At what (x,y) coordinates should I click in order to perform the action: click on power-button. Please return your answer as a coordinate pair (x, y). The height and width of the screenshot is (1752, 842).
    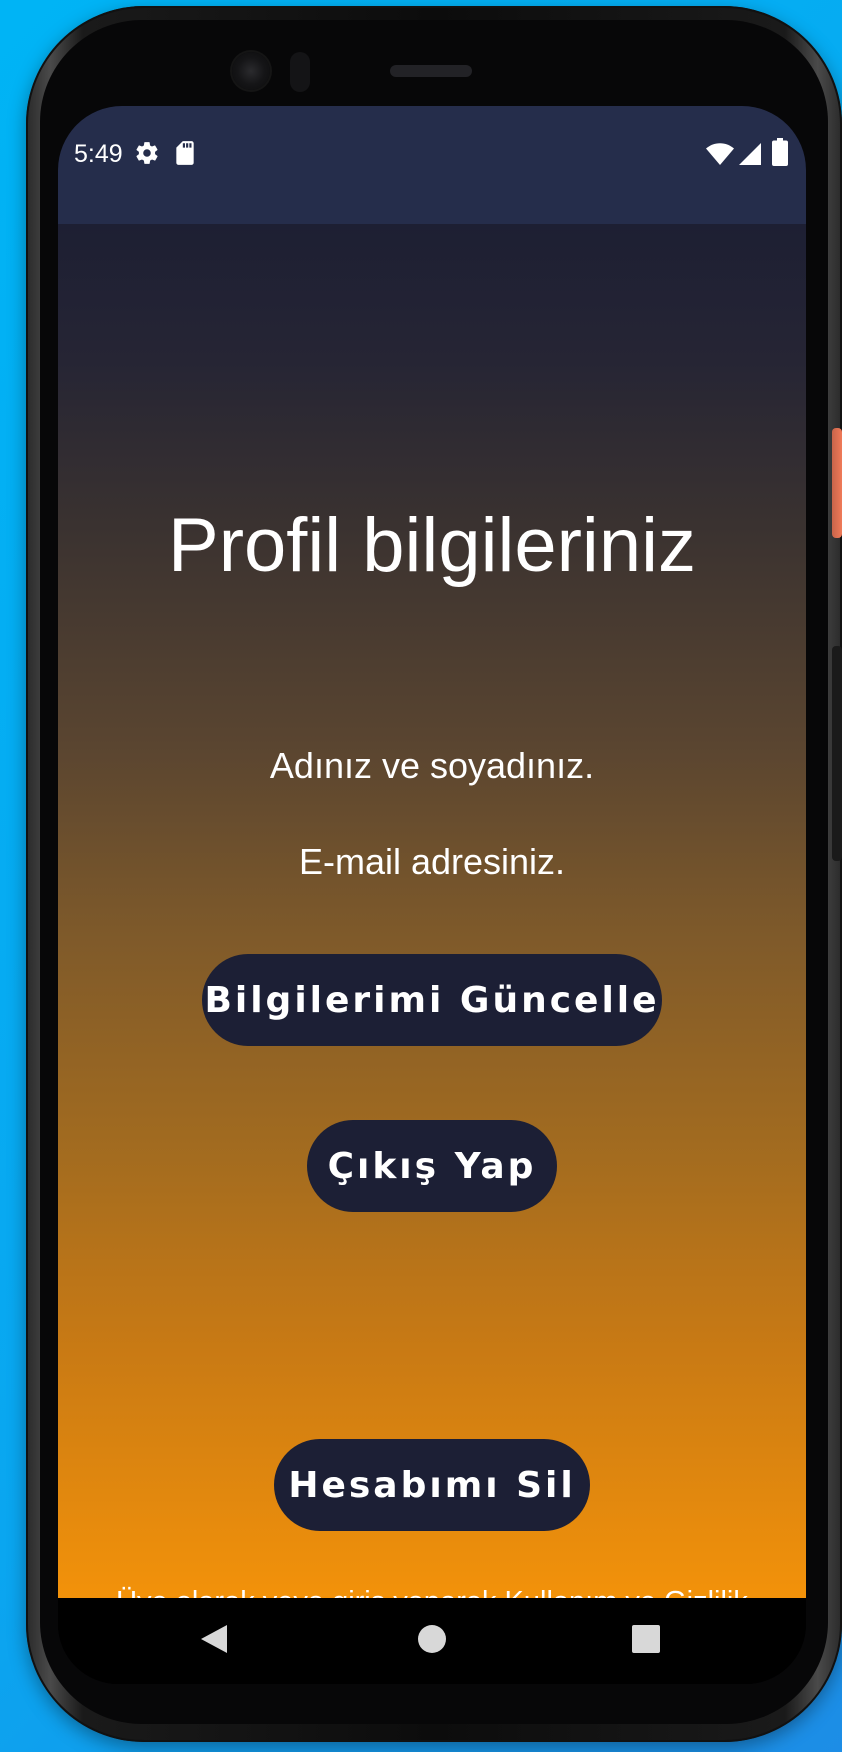
    Looking at the image, I should click on (837, 483).